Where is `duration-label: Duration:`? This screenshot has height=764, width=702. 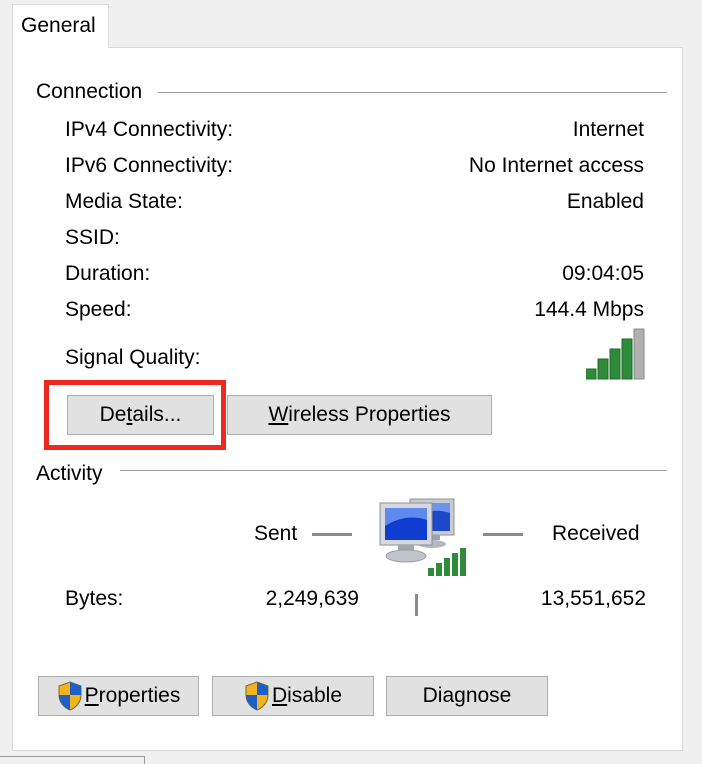 duration-label: Duration: is located at coordinates (108, 273).